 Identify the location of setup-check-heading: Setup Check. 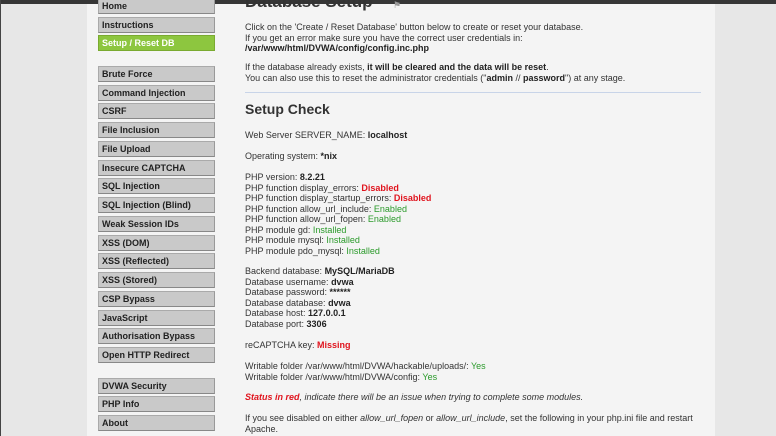
(287, 109).